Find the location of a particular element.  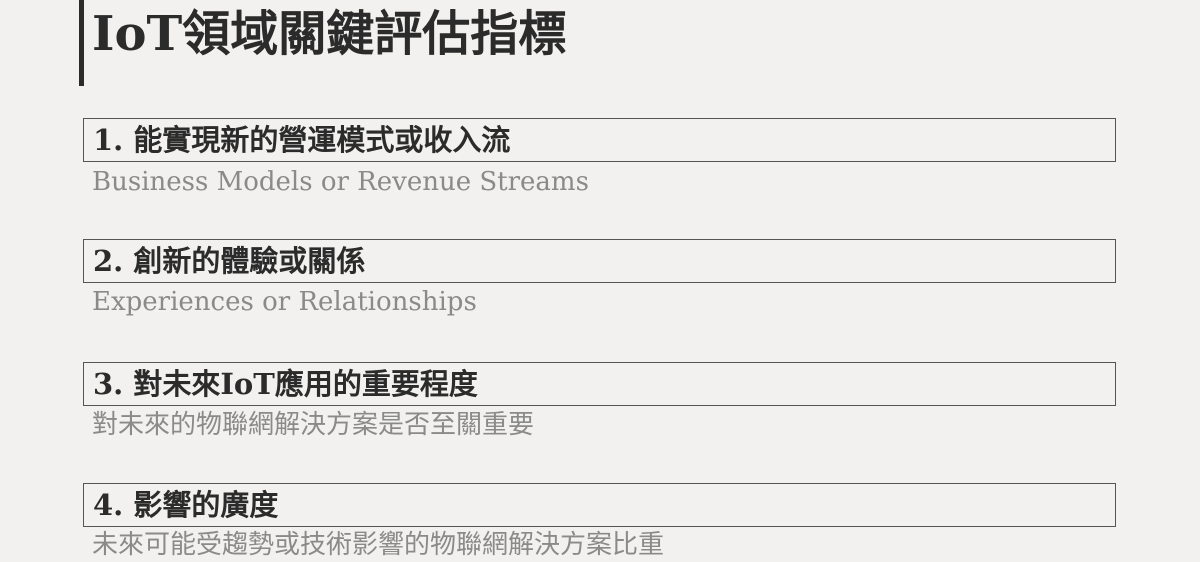

criterion-4-subtitle: 未來可能受趨勢或技術影響的物聯網解決方案比重 is located at coordinates (378, 545).